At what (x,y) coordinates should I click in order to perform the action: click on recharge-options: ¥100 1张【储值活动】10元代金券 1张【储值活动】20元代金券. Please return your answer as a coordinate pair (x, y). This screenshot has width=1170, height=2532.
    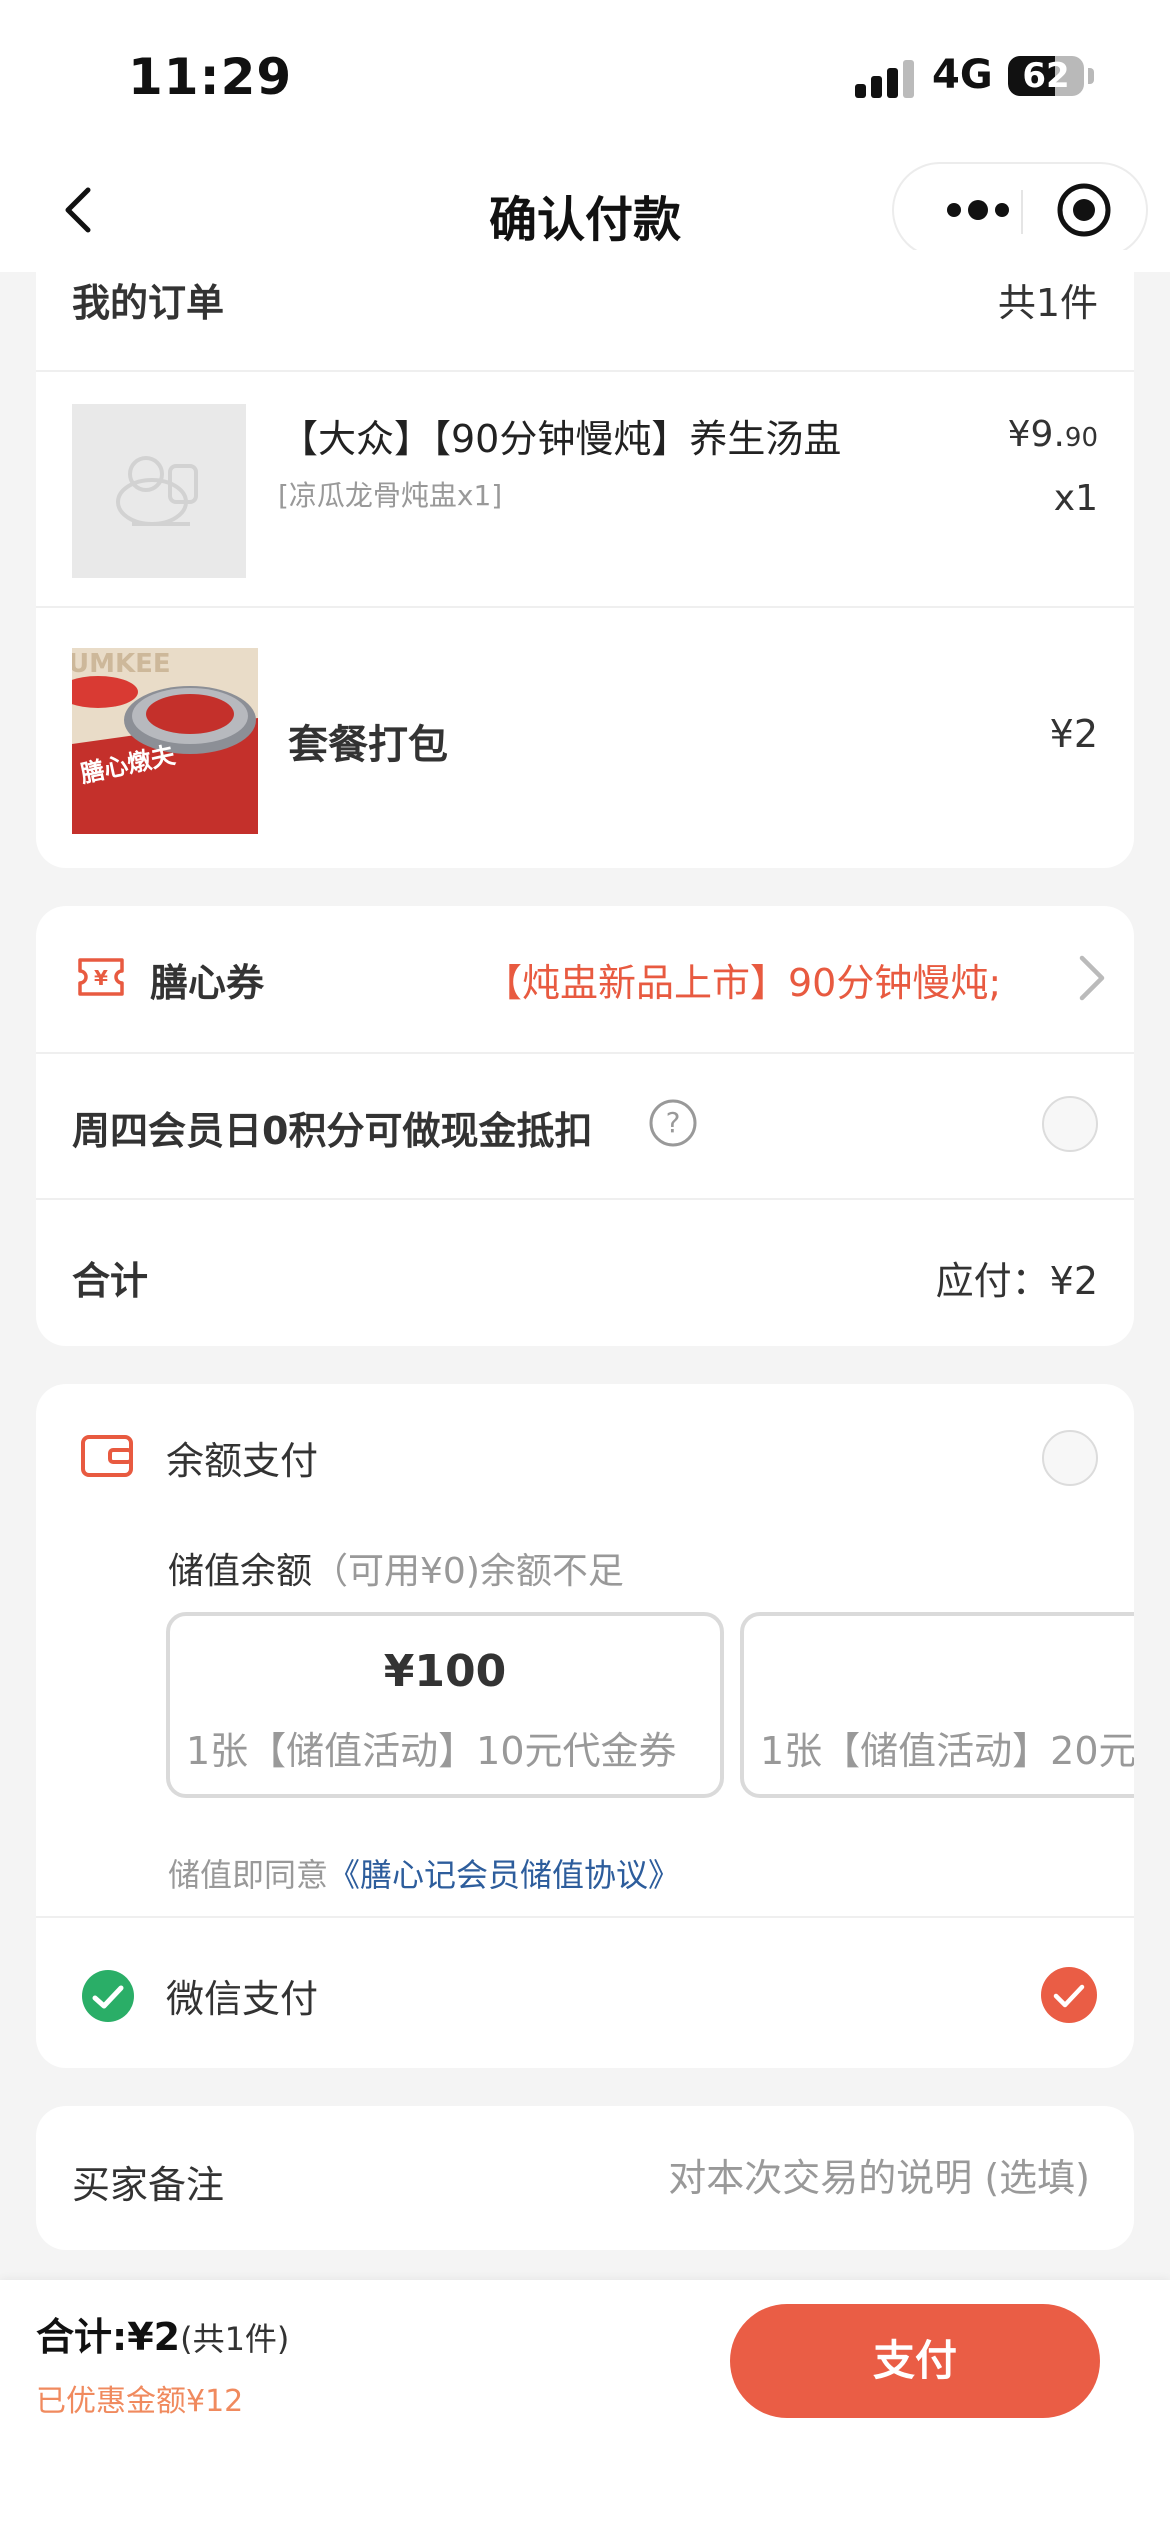
    Looking at the image, I should click on (650, 1705).